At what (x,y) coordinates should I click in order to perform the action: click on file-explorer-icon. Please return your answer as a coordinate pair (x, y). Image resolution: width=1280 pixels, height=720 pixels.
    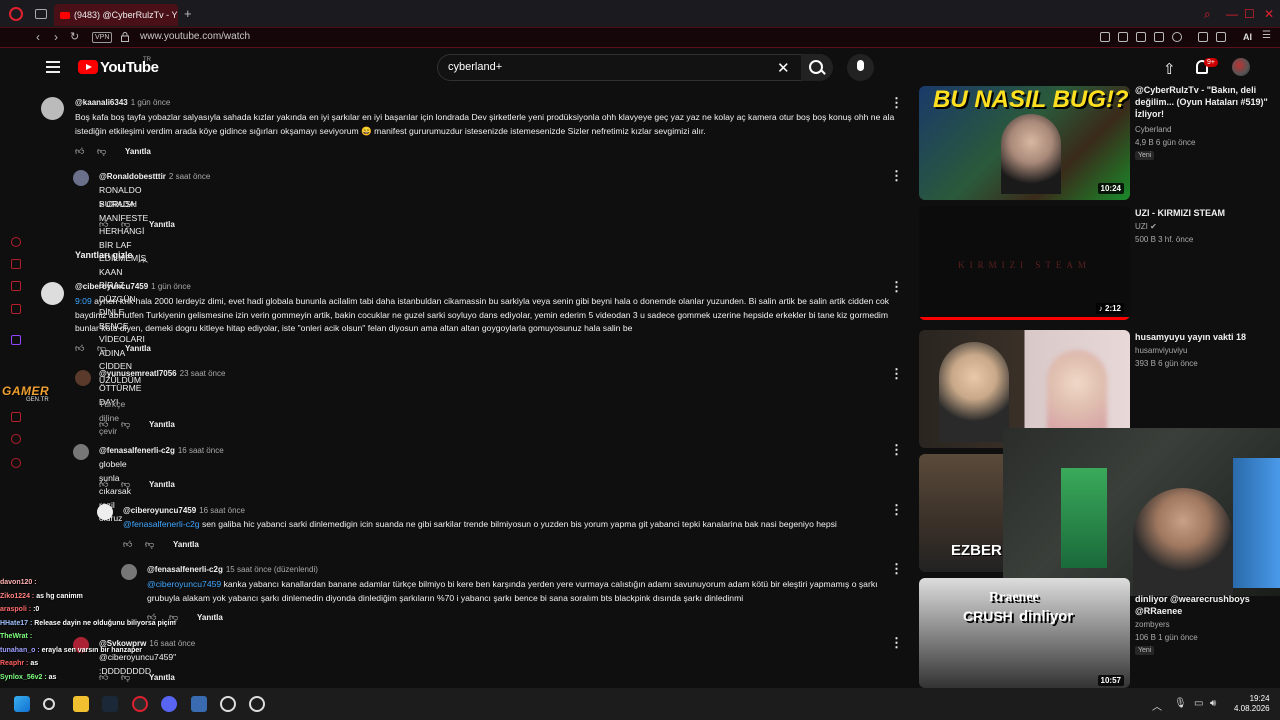
    Looking at the image, I should click on (81, 704).